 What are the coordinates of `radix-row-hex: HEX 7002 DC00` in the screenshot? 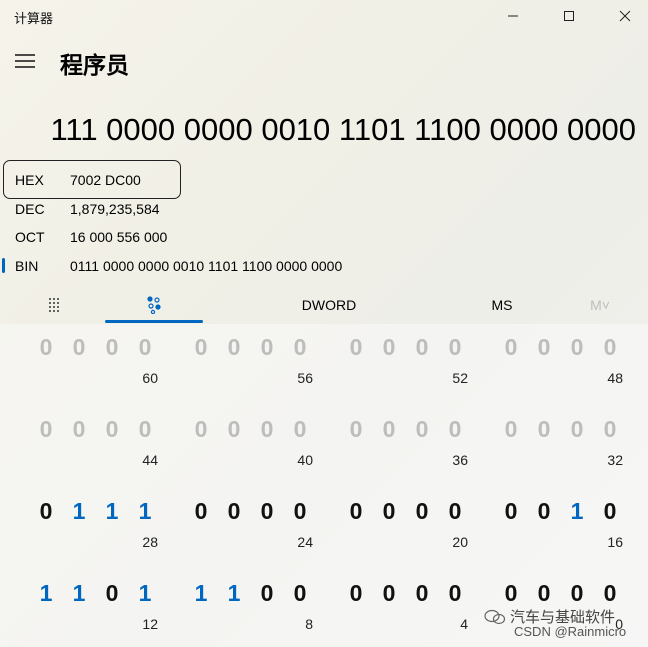 It's located at (320, 180).